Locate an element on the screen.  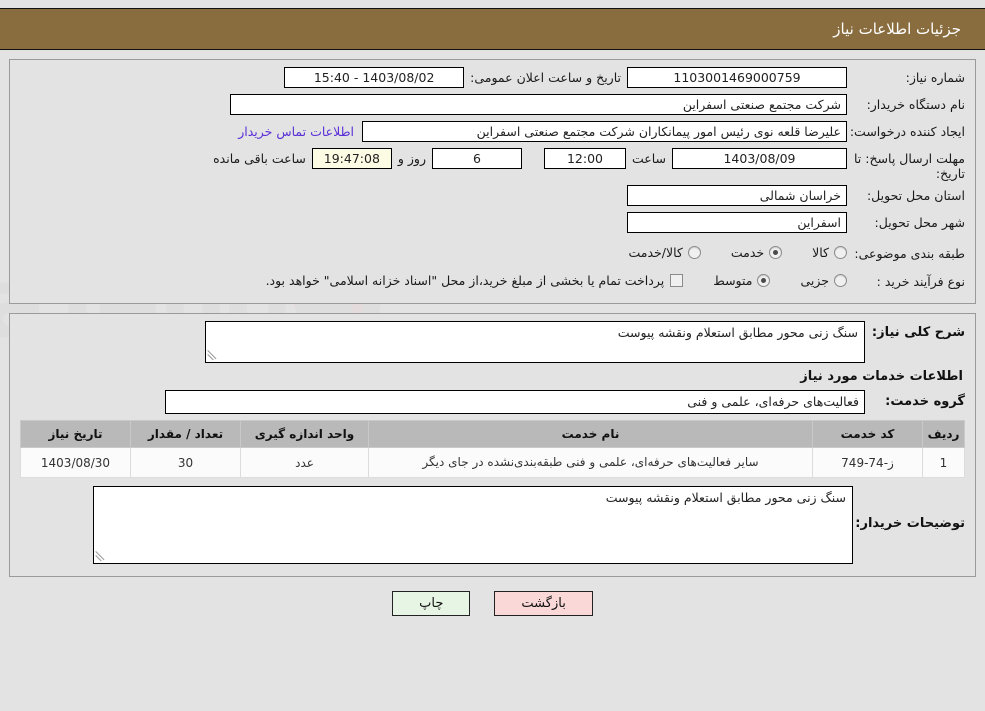
requester-label: ایجاد کننده درخواست: is located at coordinates (907, 131).